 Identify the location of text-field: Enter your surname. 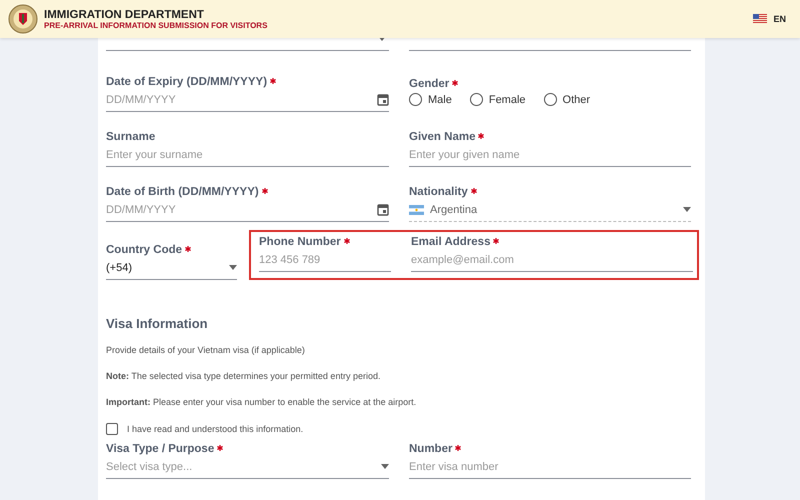
(247, 156).